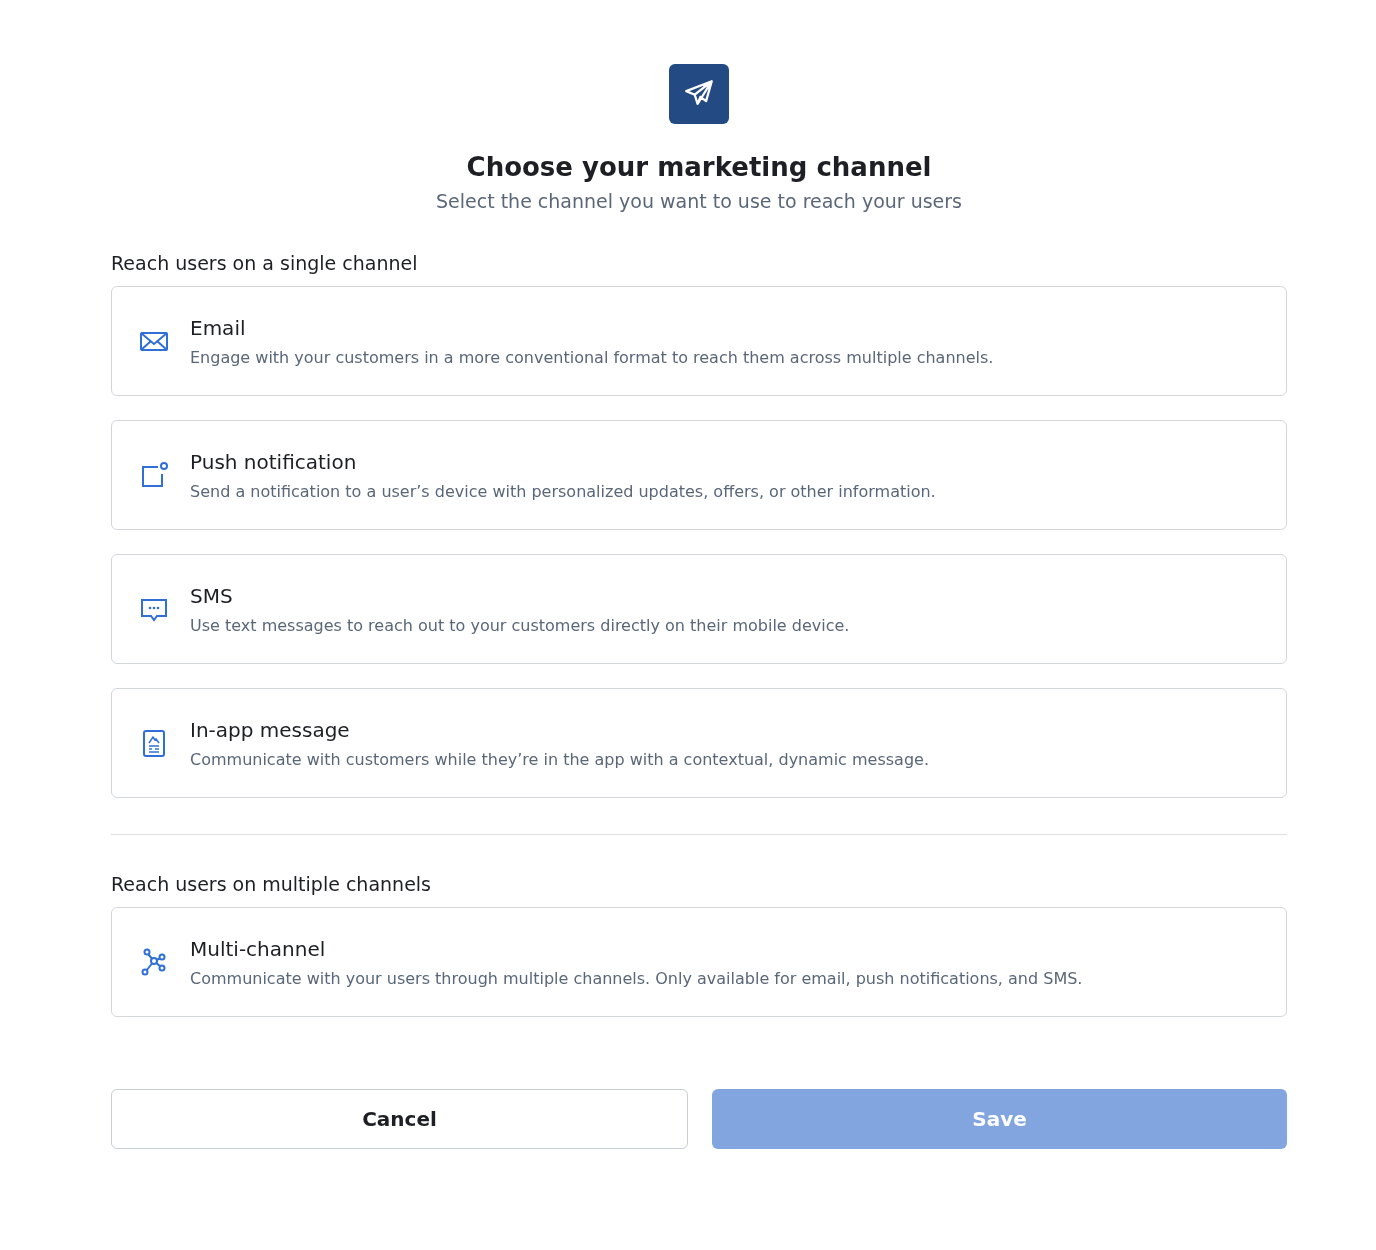 The width and height of the screenshot is (1376, 1250). What do you see at coordinates (699, 167) in the screenshot?
I see `dialog-title: Choose your marketing channel` at bounding box center [699, 167].